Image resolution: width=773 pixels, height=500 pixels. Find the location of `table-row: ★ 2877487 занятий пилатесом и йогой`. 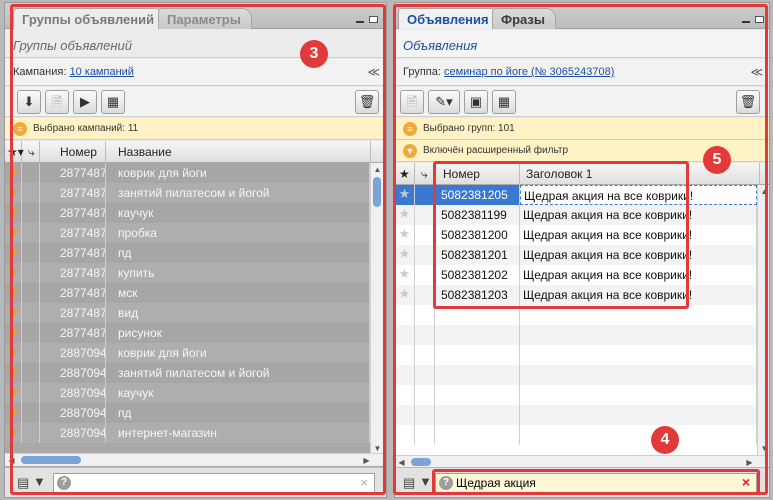

table-row: ★ 2877487 занятий пилатесом и йогой is located at coordinates (187, 193).